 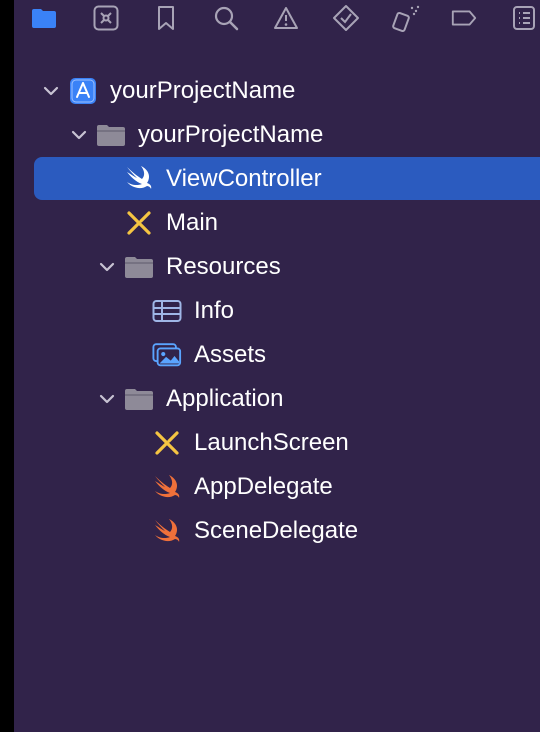 I want to click on tree-row-app-delegate: AppDelegate, so click(x=287, y=487).